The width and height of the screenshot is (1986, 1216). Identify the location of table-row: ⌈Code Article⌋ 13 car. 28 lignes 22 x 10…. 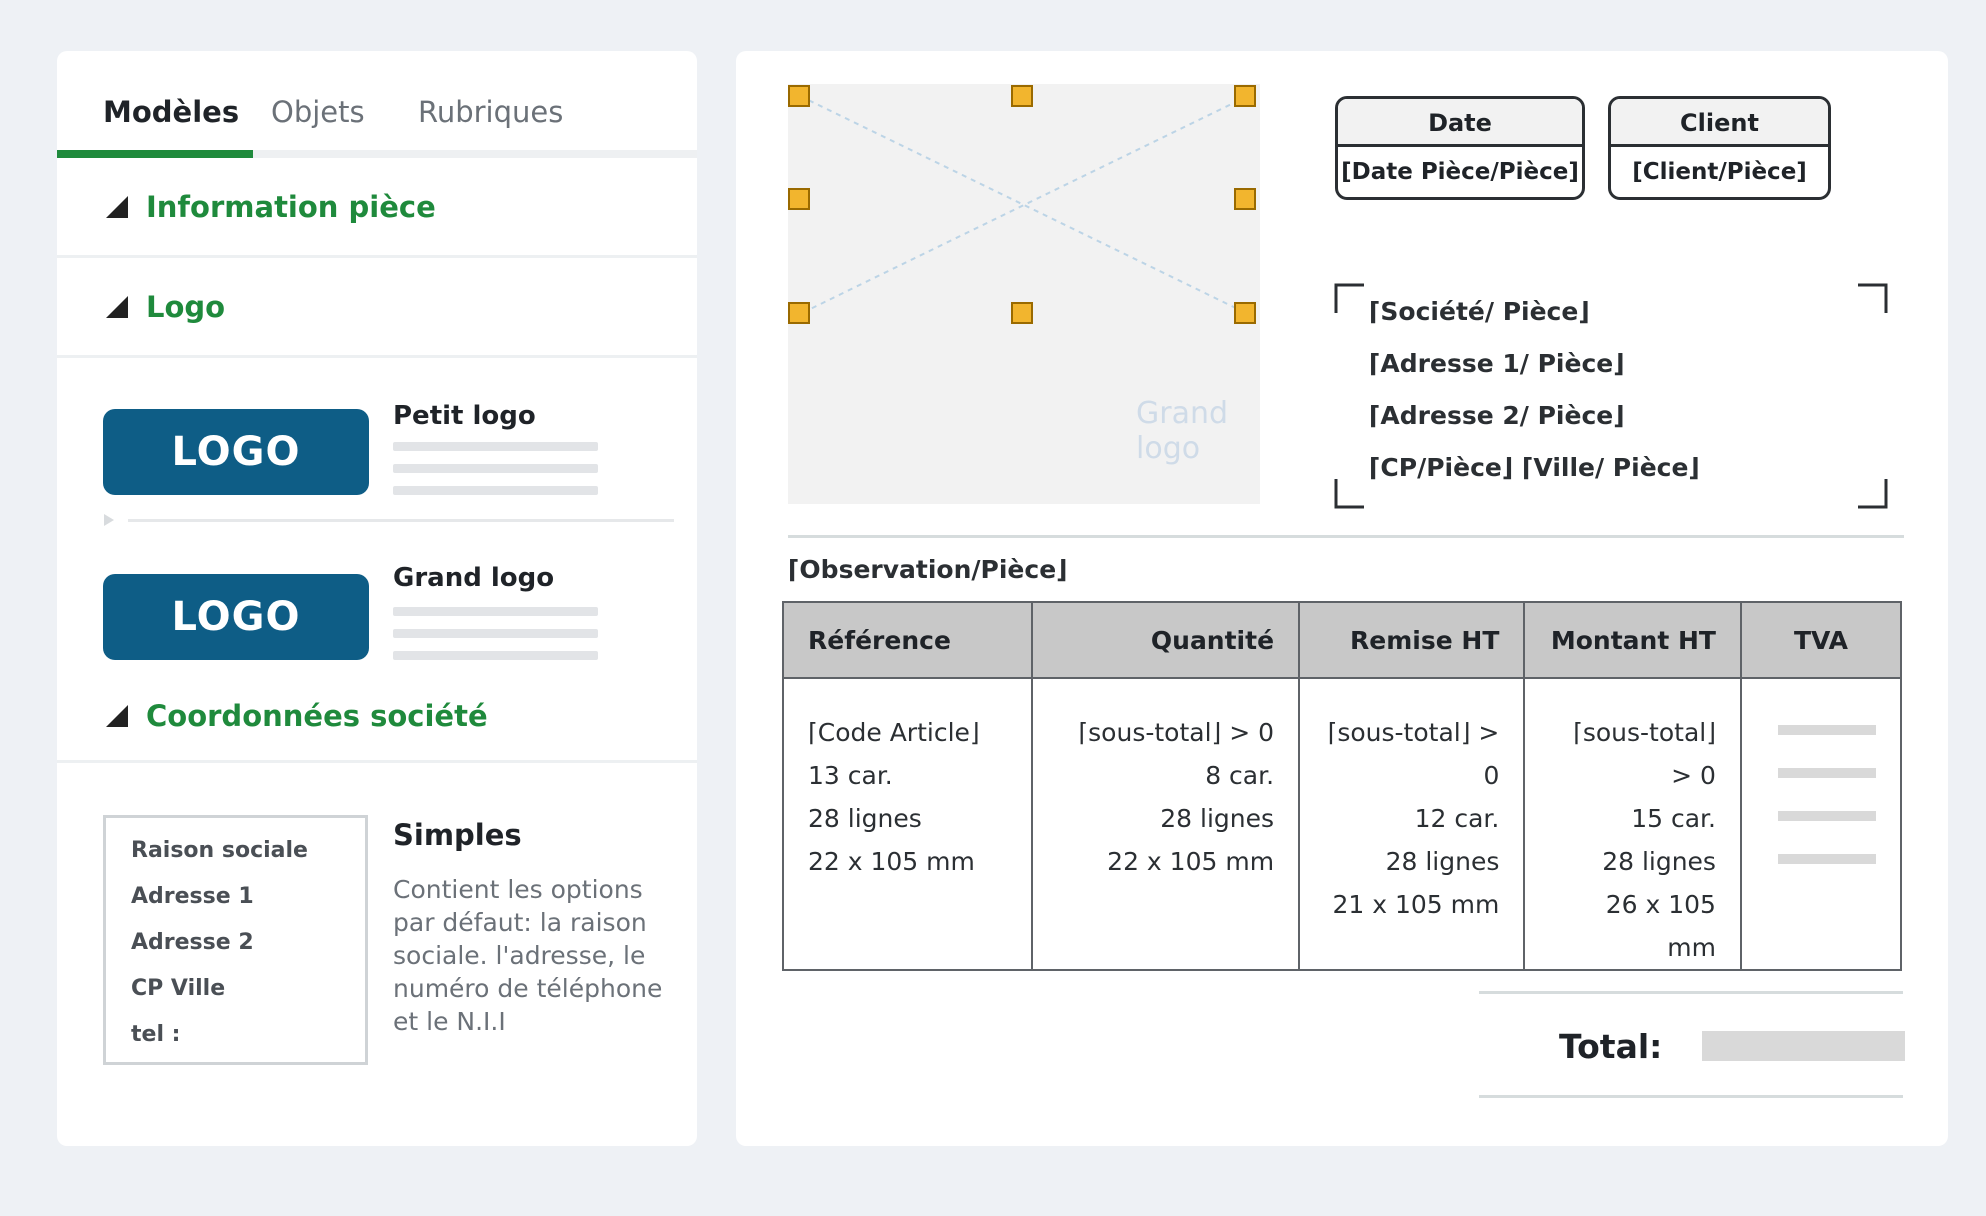
(1342, 824).